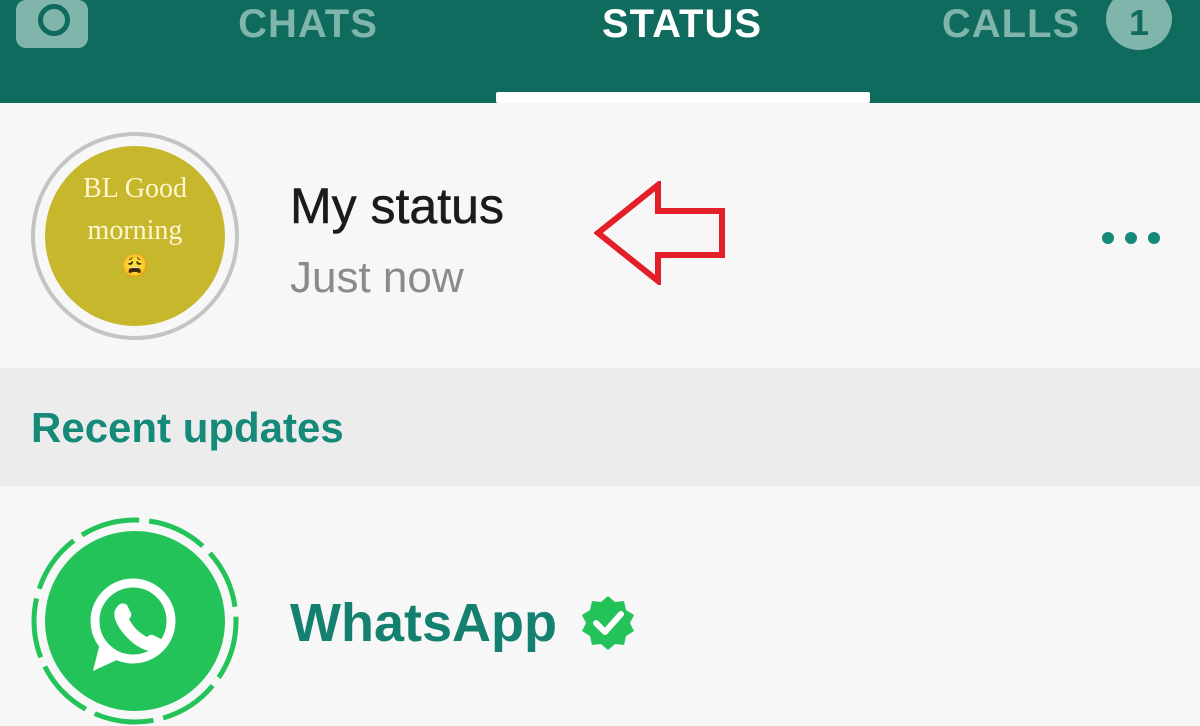 The height and width of the screenshot is (726, 1200). What do you see at coordinates (1139, 25) in the screenshot?
I see `calls-badge: 1` at bounding box center [1139, 25].